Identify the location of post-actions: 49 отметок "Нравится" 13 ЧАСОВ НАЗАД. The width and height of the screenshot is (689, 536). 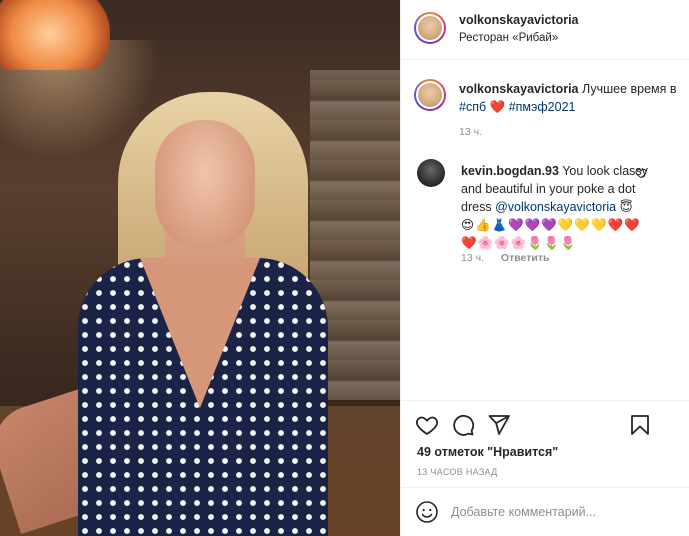
(545, 442).